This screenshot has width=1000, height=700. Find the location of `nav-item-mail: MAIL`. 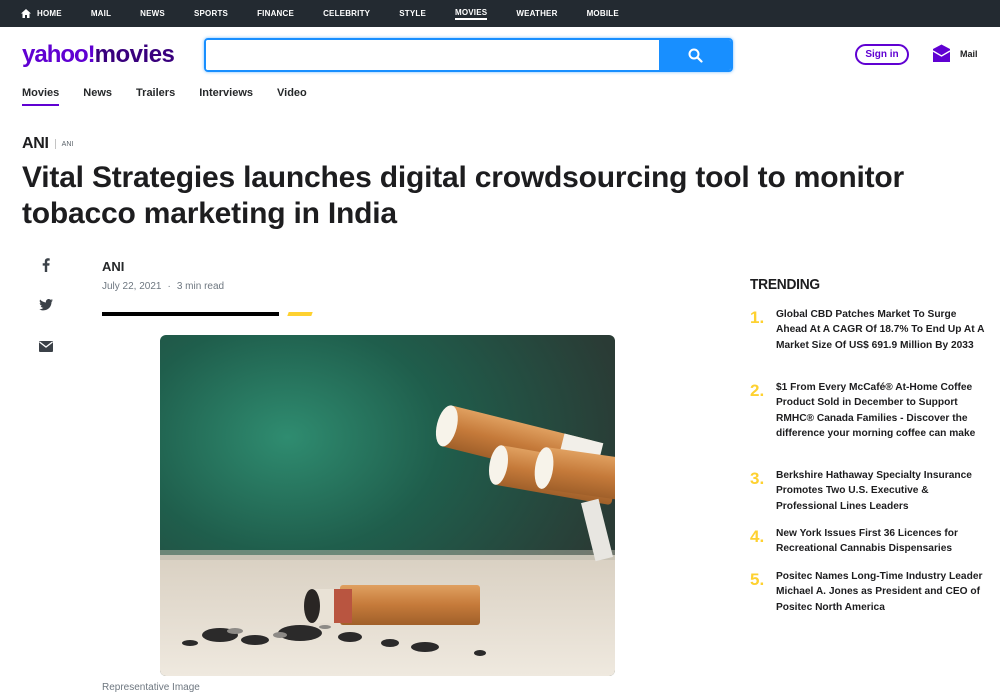

nav-item-mail: MAIL is located at coordinates (101, 13).